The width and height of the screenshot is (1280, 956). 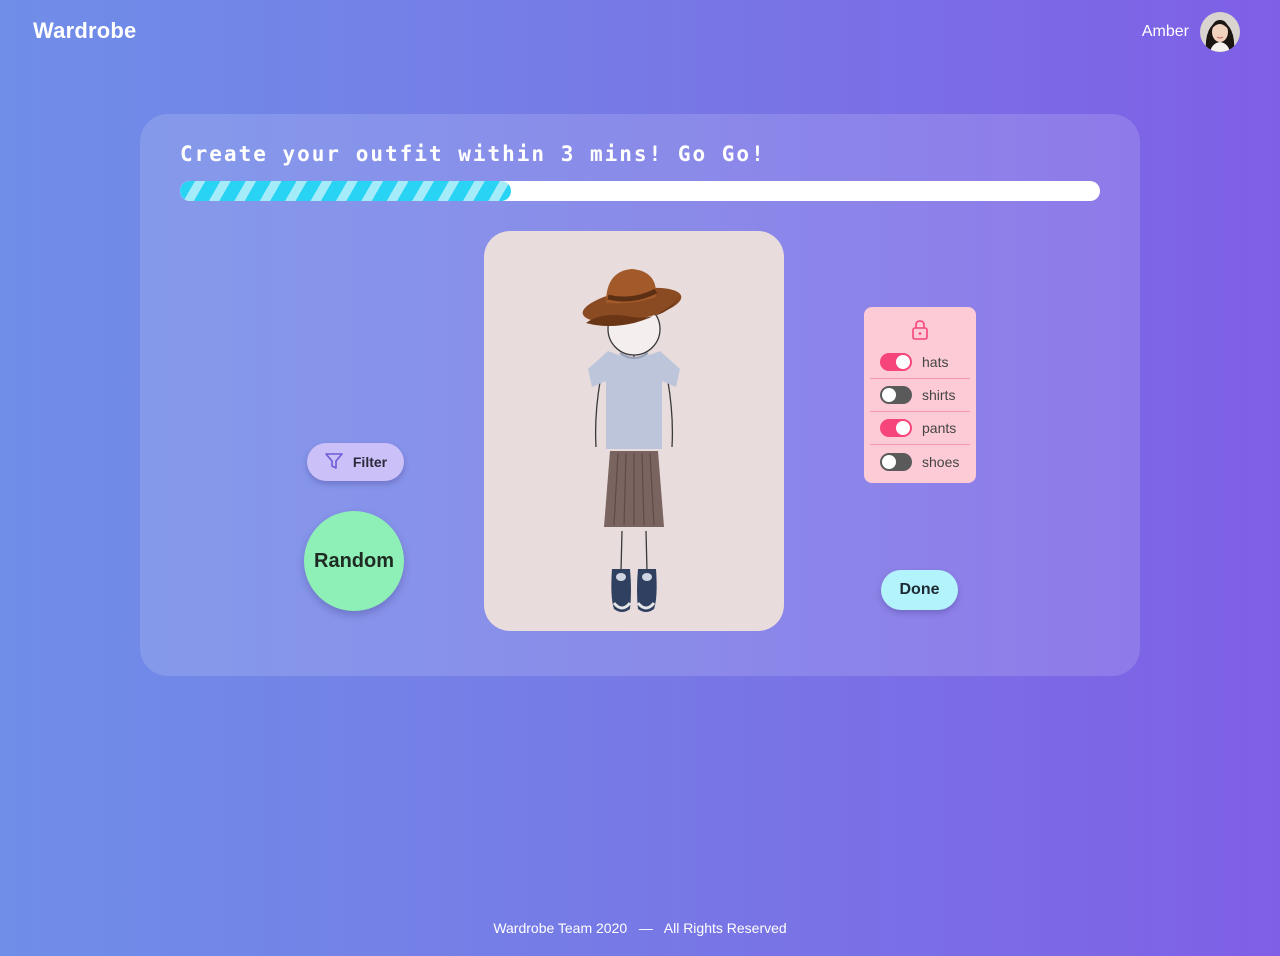 I want to click on toggle-pants, so click(x=896, y=427).